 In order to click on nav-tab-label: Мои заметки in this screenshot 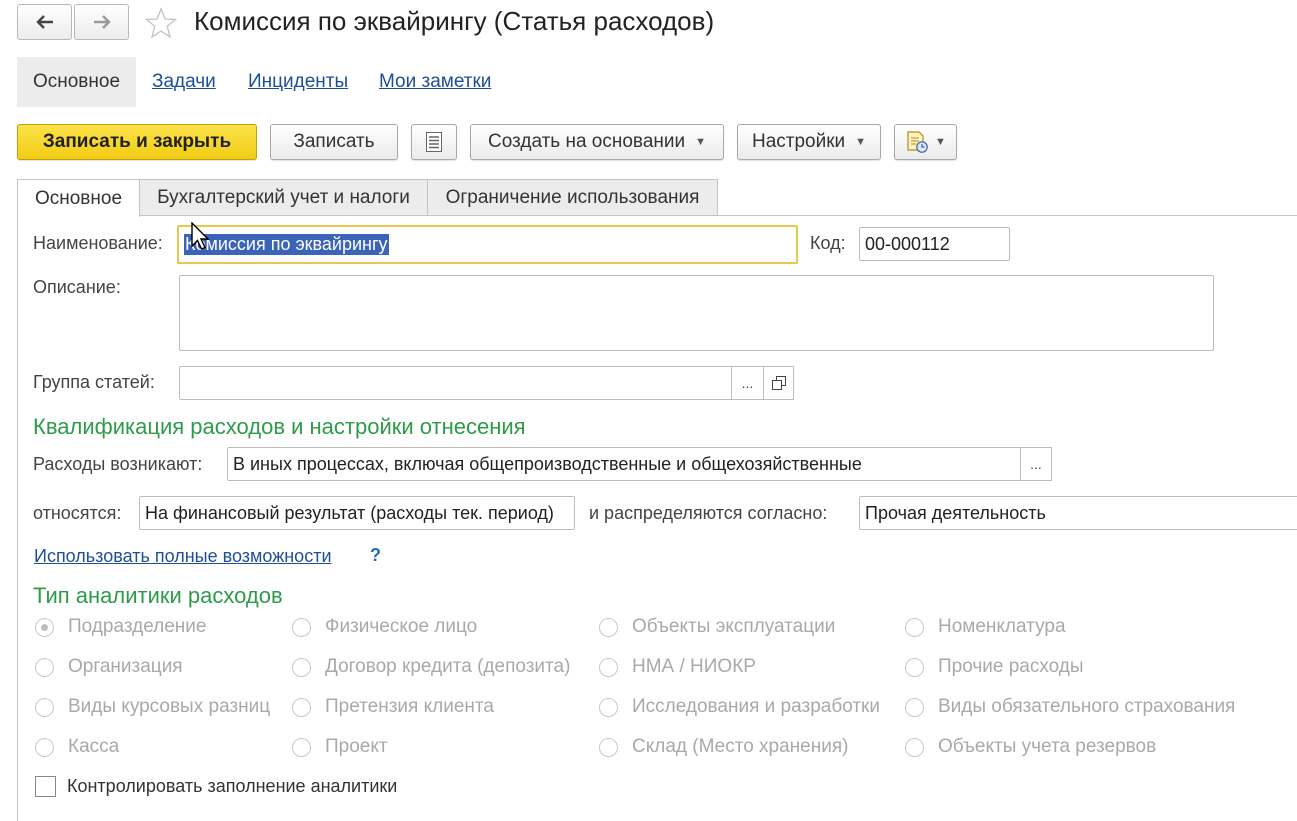, I will do `click(435, 81)`.